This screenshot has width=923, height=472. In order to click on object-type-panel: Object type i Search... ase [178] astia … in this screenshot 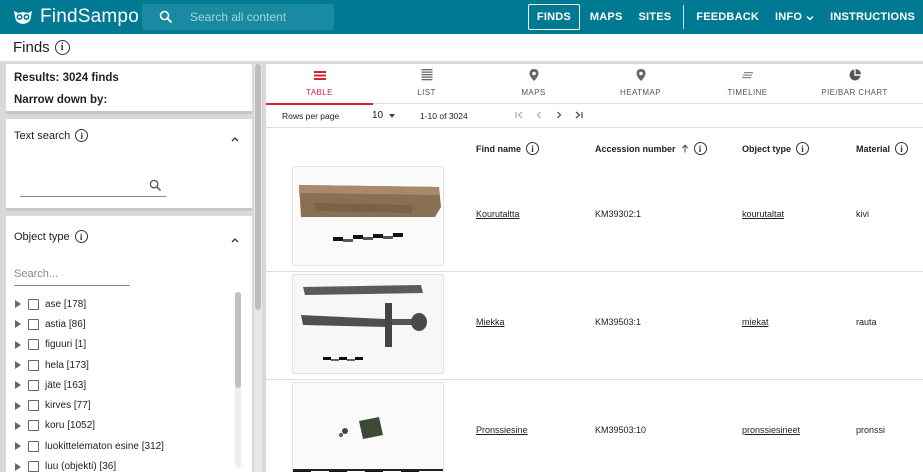, I will do `click(129, 344)`.